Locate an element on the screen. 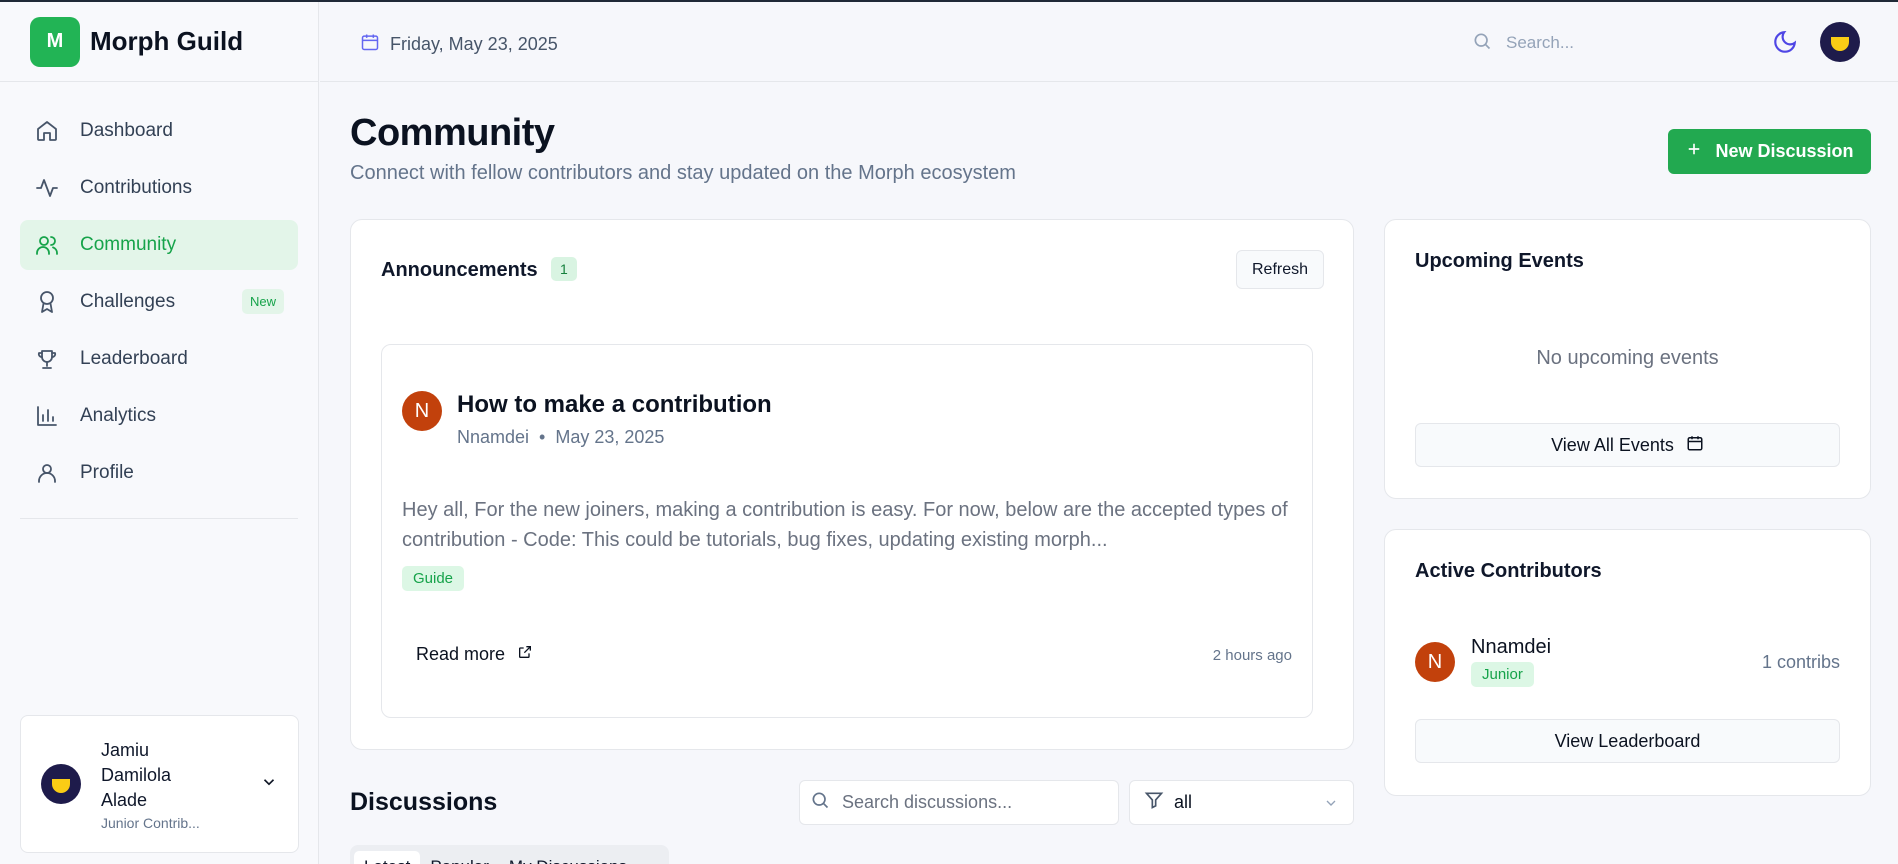 The image size is (1898, 864). trophy-icon is located at coordinates (47, 359).